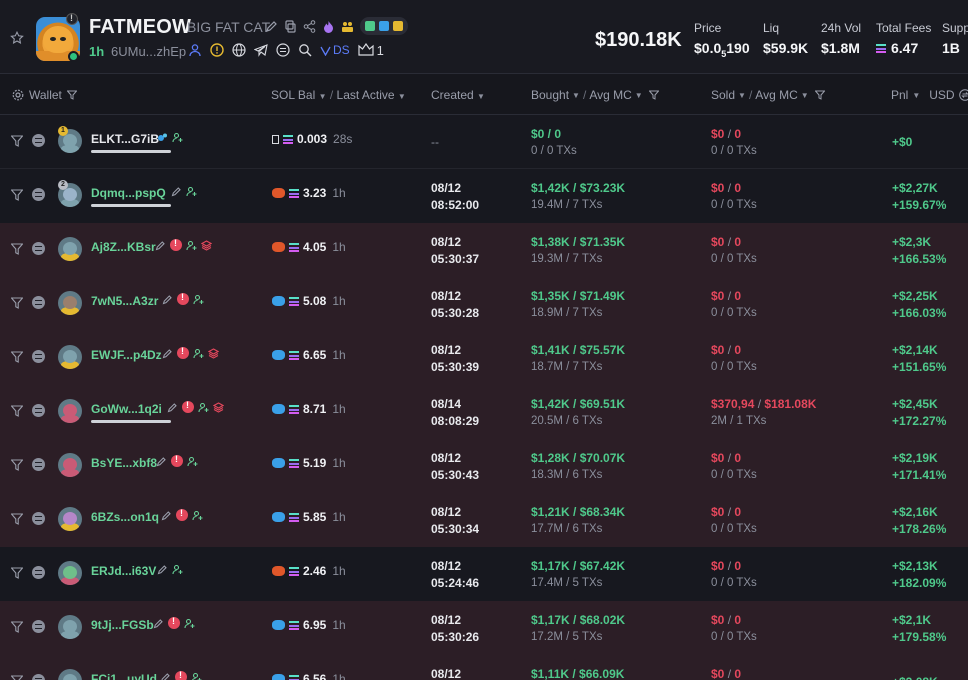  What do you see at coordinates (70, 357) in the screenshot?
I see `wallet-avatar` at bounding box center [70, 357].